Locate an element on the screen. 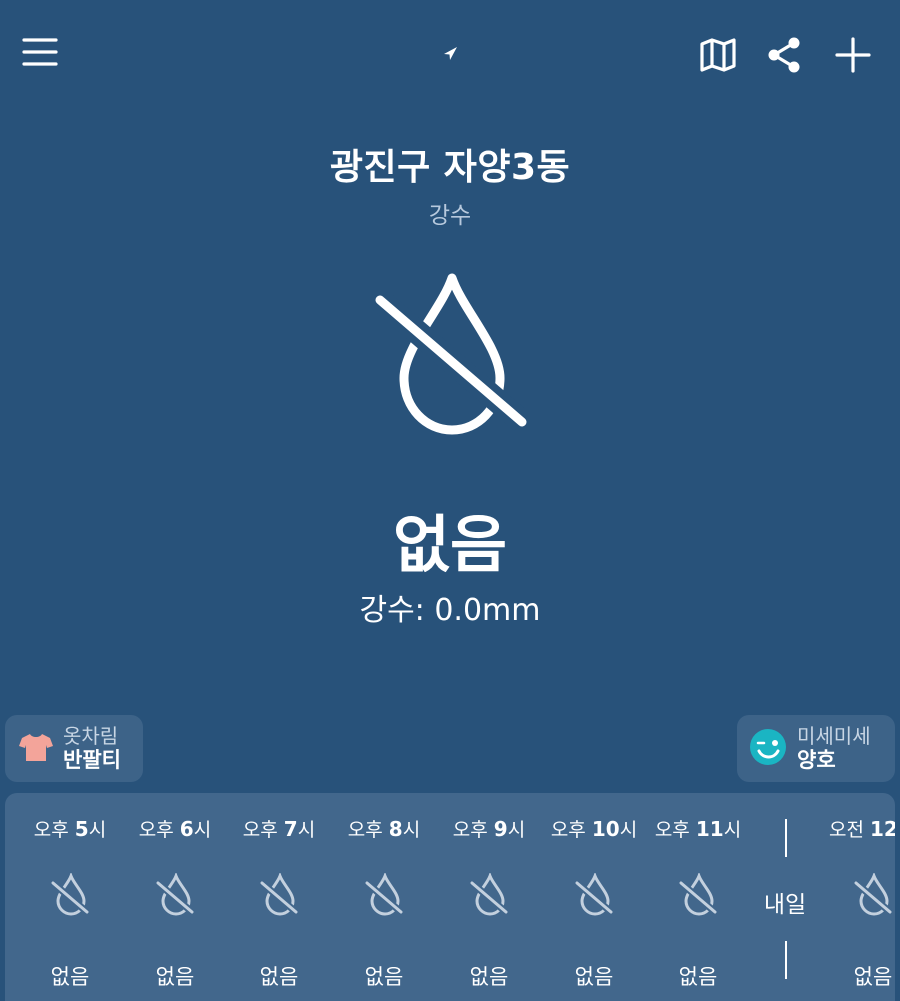  fine-dust-chip: 미세미세 양호 is located at coordinates (816, 748).